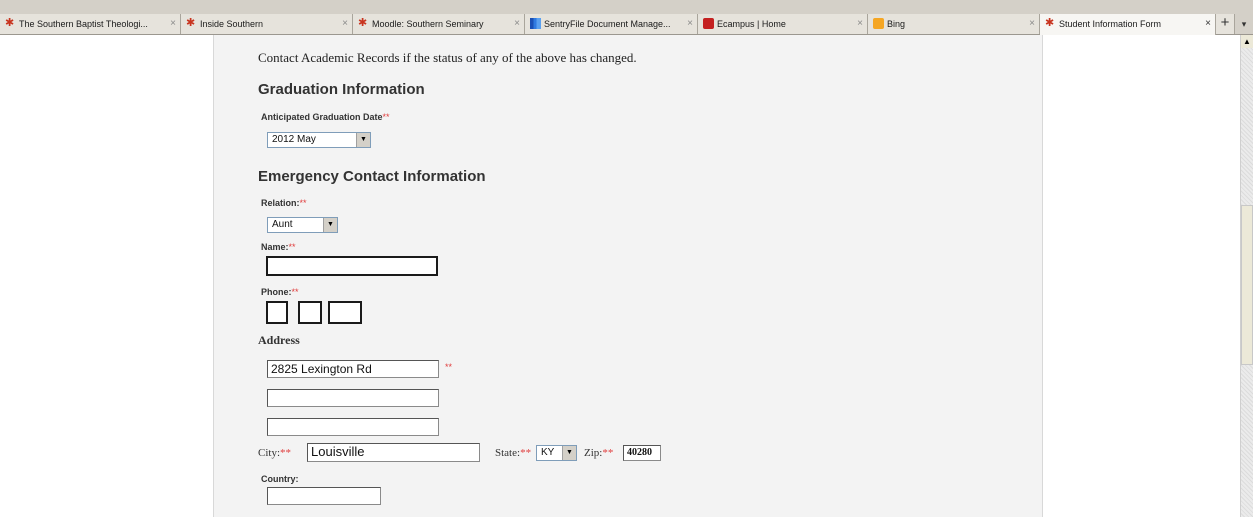 The width and height of the screenshot is (1253, 517). Describe the element at coordinates (321, 369) in the screenshot. I see `address-line1-value: 2825 Lexington Rd` at that location.